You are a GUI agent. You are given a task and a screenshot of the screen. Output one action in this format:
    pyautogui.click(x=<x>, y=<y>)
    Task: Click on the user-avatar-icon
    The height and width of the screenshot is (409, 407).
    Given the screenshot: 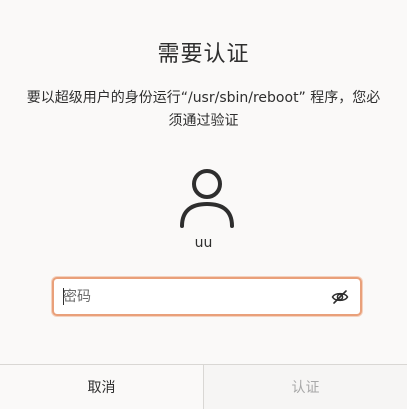 What is the action you would take?
    pyautogui.click(x=207, y=198)
    